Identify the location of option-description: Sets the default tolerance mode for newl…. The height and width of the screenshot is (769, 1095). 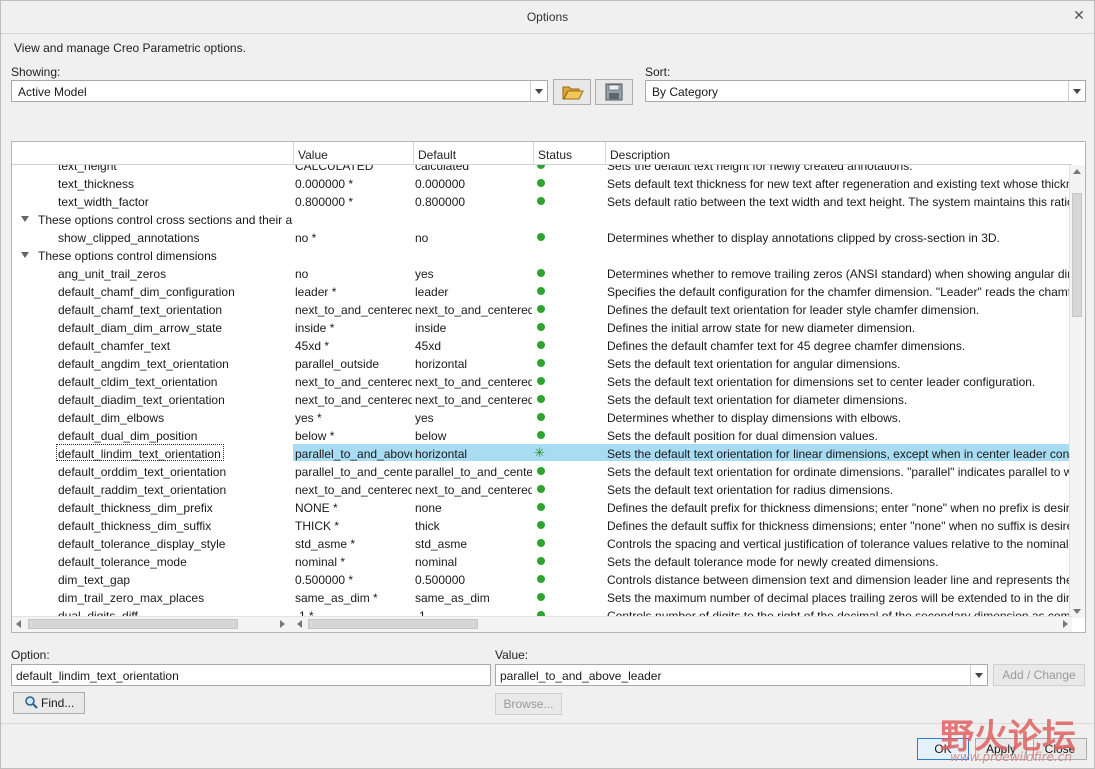
(773, 562).